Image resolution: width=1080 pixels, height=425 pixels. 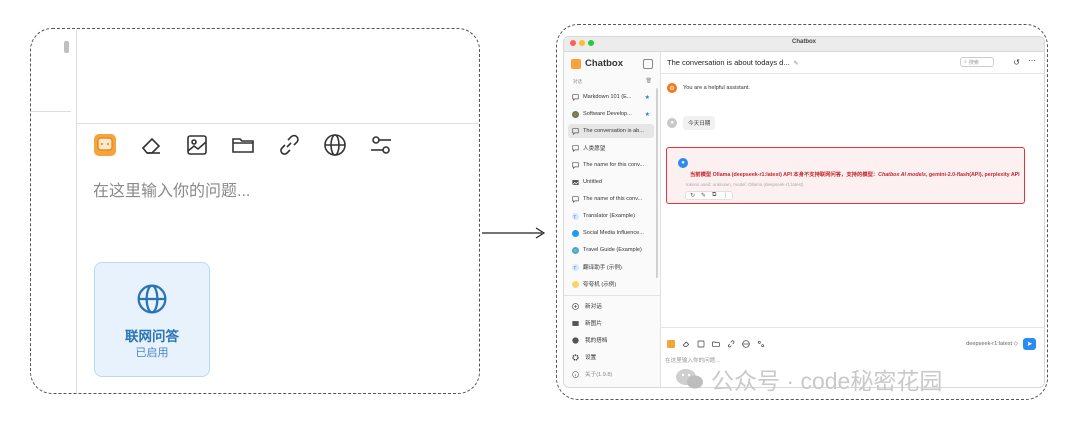 I want to click on conversation-item: T 翻译助手 (示例), so click(x=611, y=267).